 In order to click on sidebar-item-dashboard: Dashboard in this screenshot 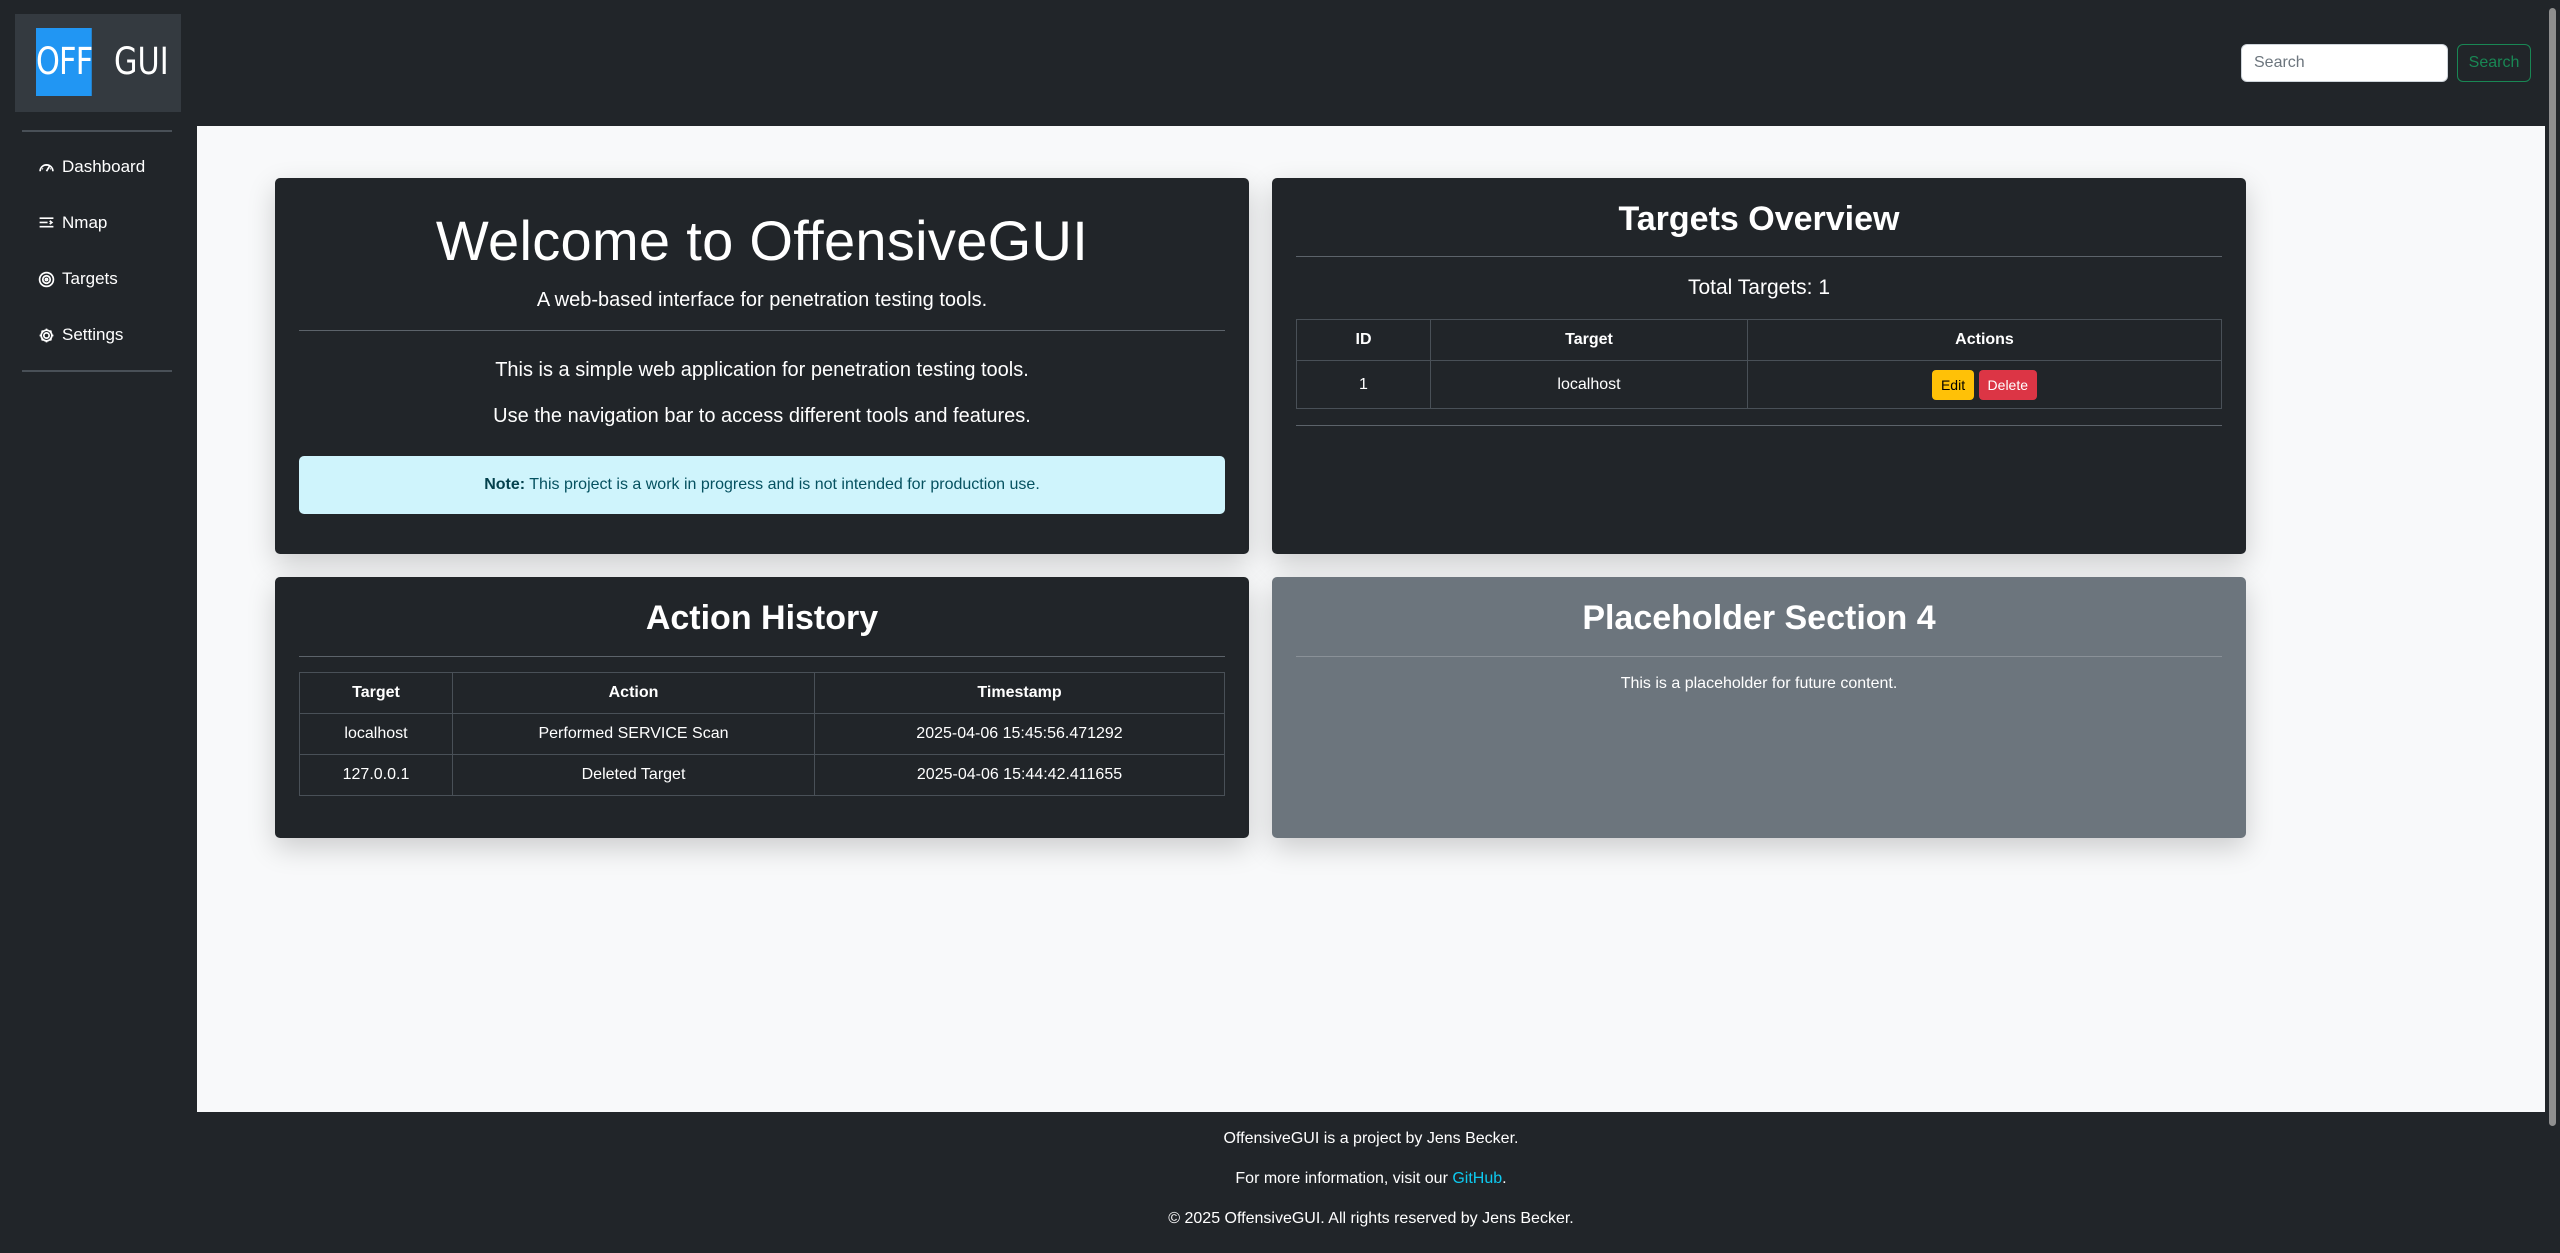, I will do `click(102, 167)`.